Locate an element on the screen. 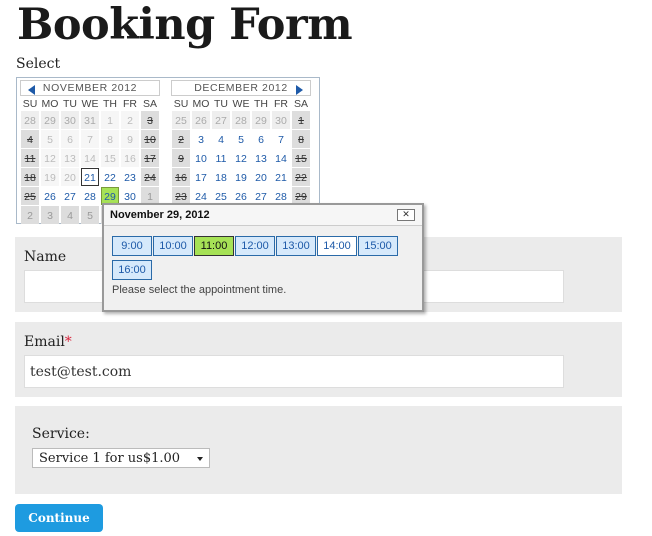  month-header: NOVEMBER 2012 is located at coordinates (90, 88).